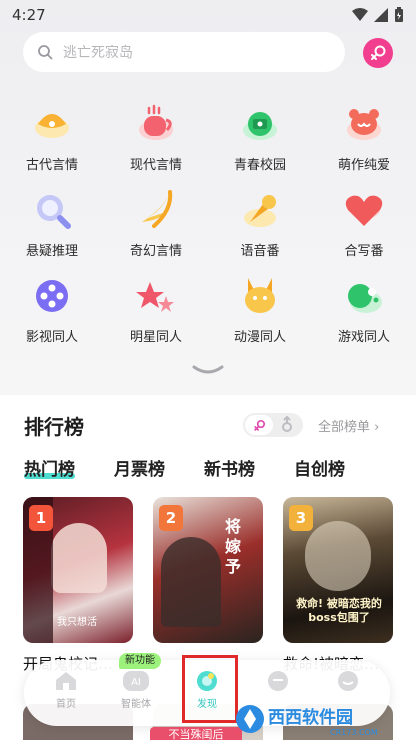 Image resolution: width=416 pixels, height=740 pixels. Describe the element at coordinates (399, 14) in the screenshot. I see `battery-icon` at that location.